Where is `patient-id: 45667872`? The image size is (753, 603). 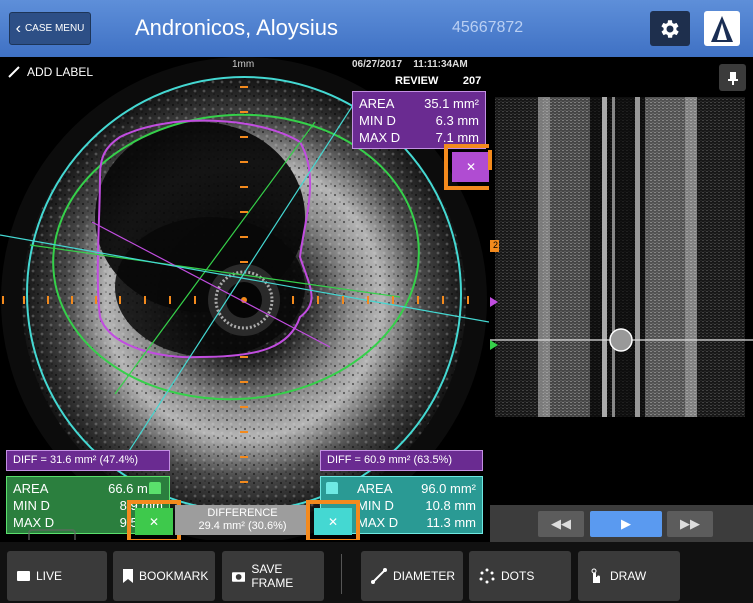 patient-id: 45667872 is located at coordinates (488, 27).